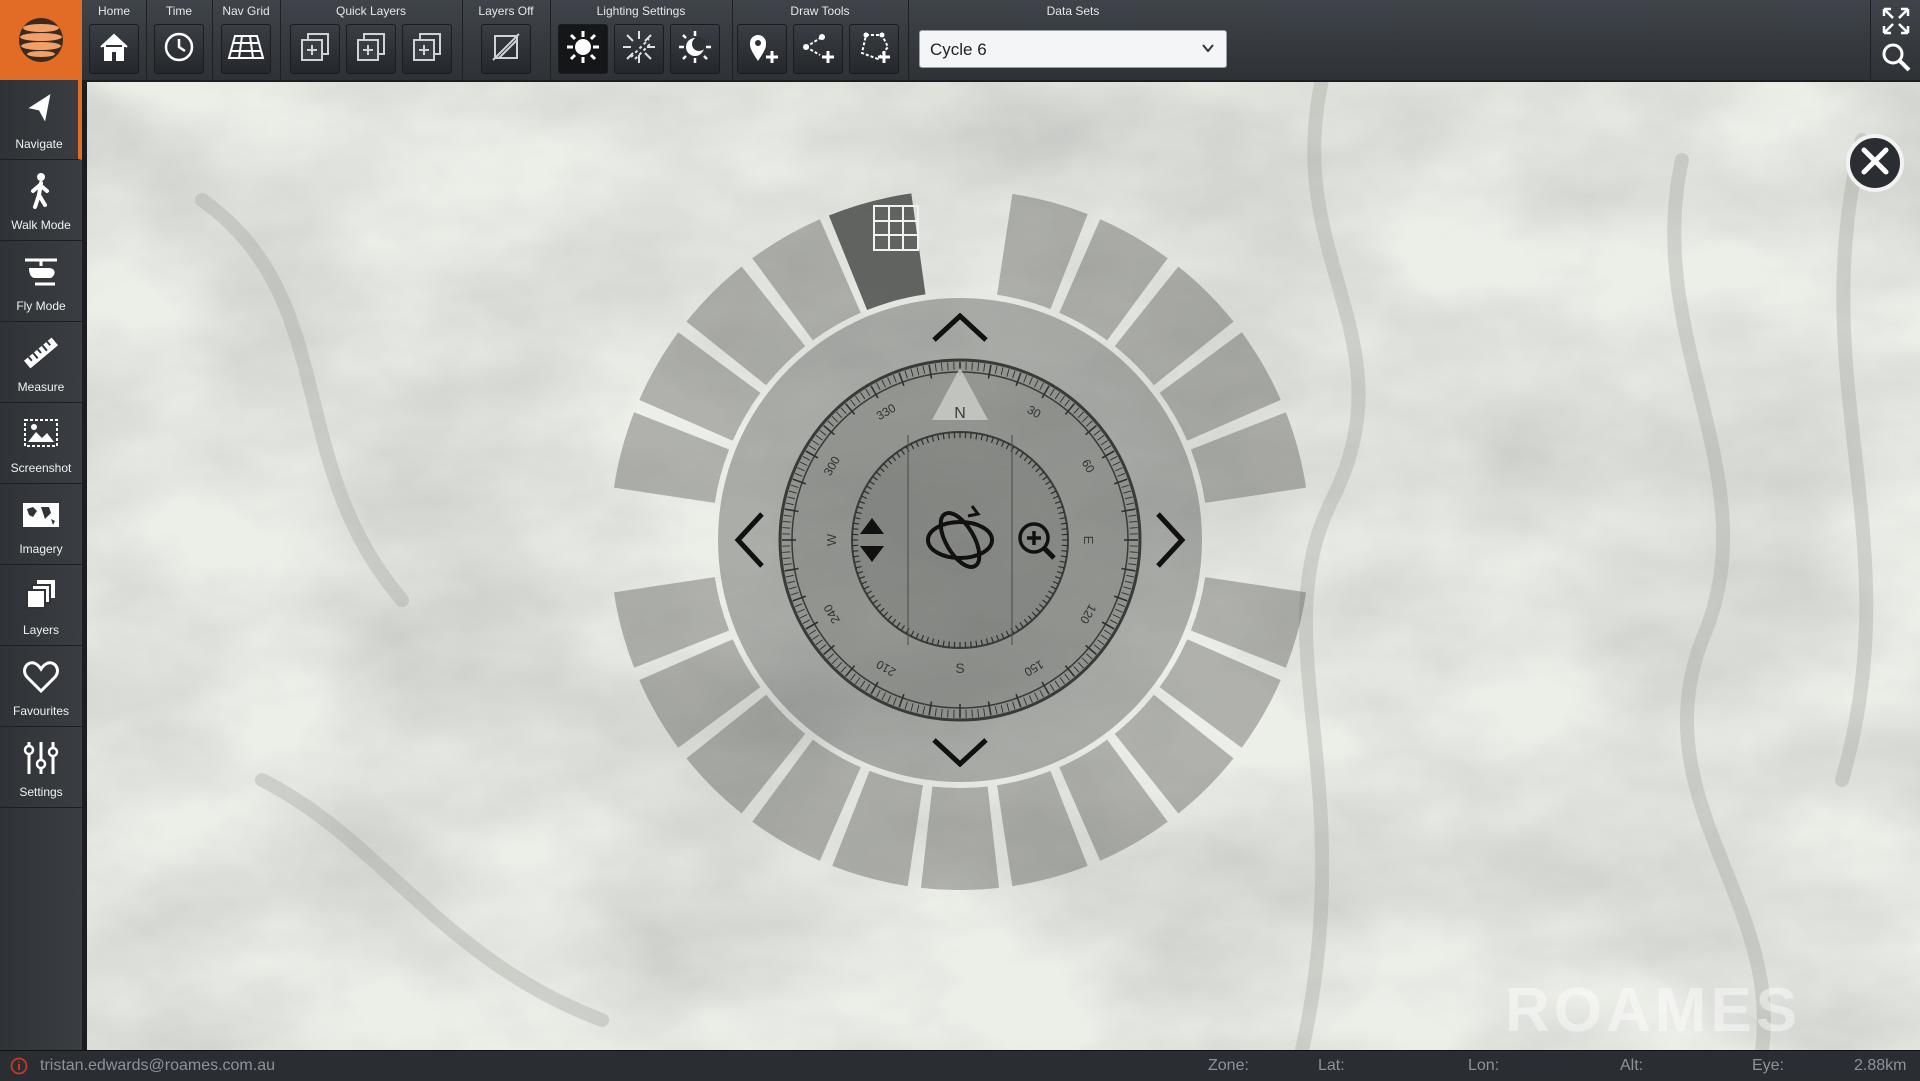 This screenshot has height=1081, width=1920. Describe the element at coordinates (41, 353) in the screenshot. I see `ruler-icon` at that location.